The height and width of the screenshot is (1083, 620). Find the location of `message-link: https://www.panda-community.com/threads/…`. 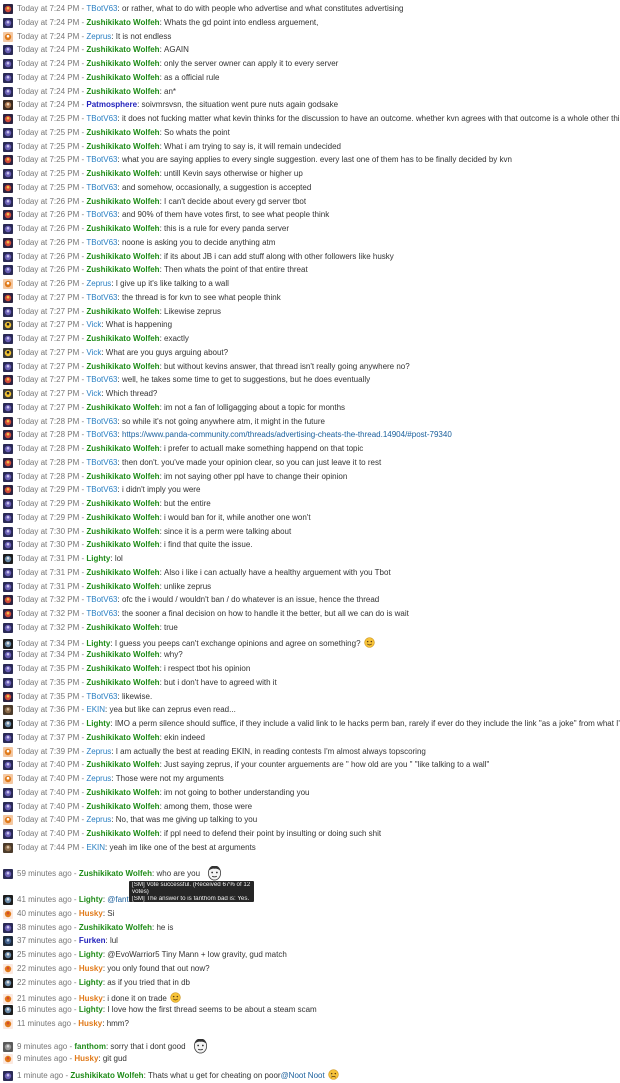

message-link: https://www.panda-community.com/threads/… is located at coordinates (287, 435).